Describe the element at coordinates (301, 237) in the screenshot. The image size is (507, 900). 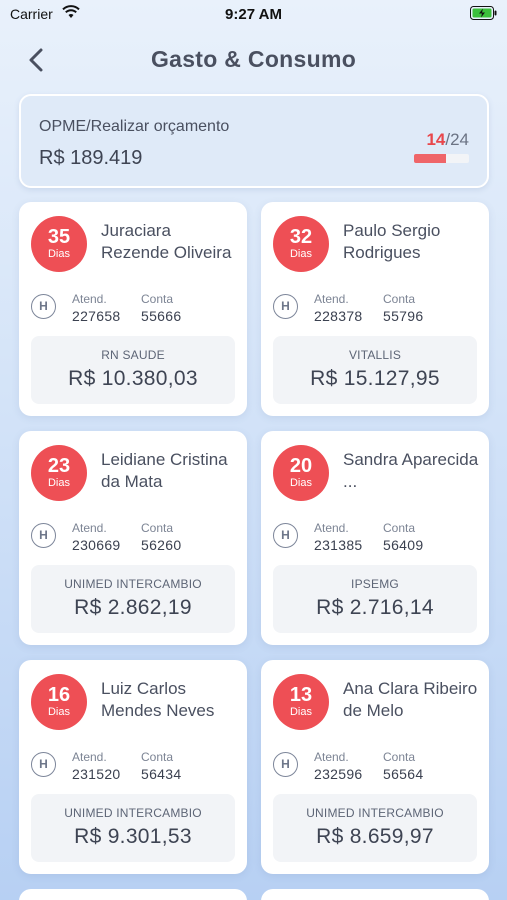
I see `days-count: 32` at that location.